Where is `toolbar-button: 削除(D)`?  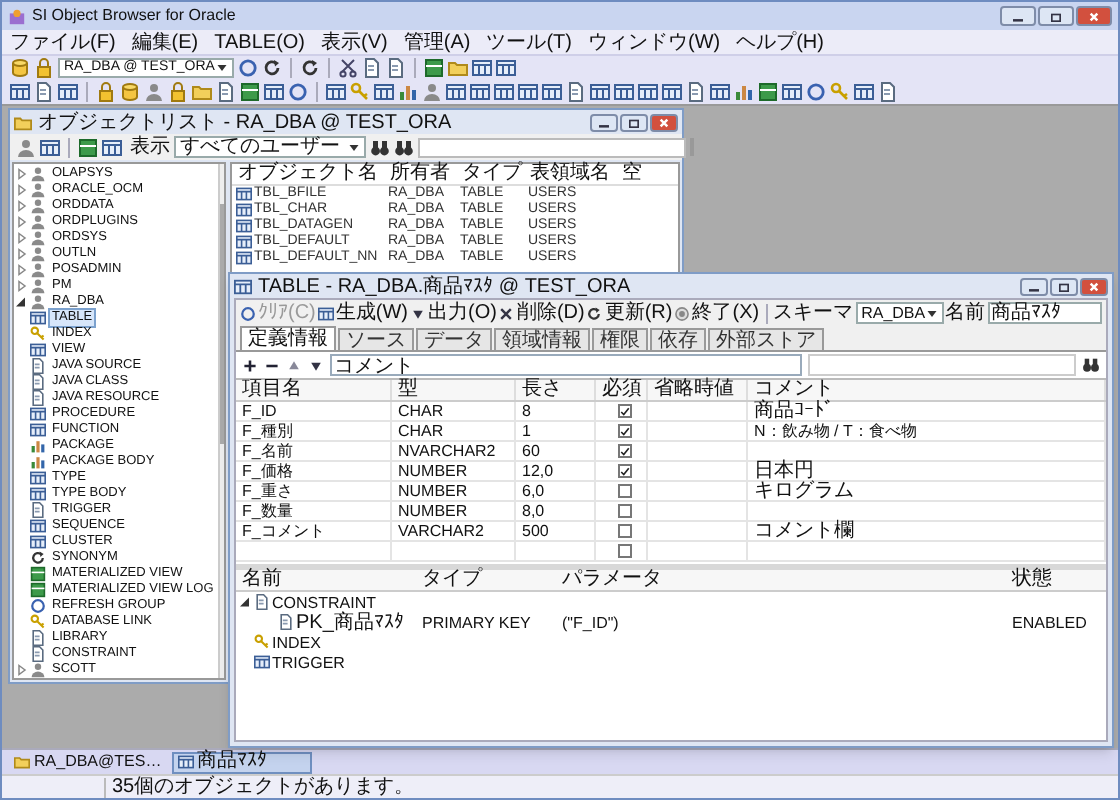 toolbar-button: 削除(D) is located at coordinates (541, 313).